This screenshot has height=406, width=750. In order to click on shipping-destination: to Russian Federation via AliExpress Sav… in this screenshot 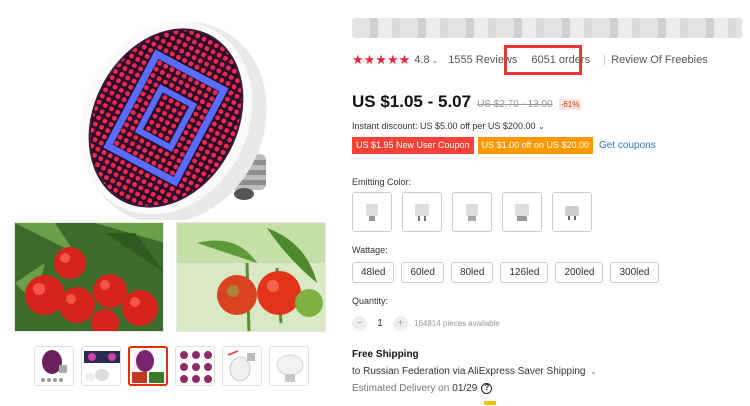, I will do `click(474, 371)`.